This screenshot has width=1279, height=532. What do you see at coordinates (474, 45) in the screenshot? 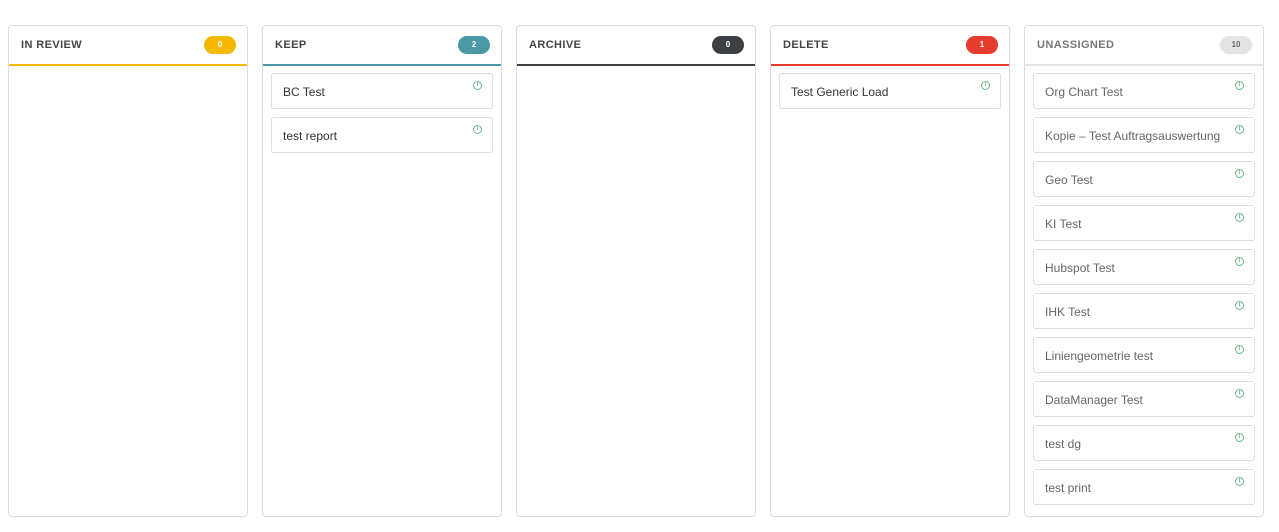
I see `count-badge: 2` at bounding box center [474, 45].